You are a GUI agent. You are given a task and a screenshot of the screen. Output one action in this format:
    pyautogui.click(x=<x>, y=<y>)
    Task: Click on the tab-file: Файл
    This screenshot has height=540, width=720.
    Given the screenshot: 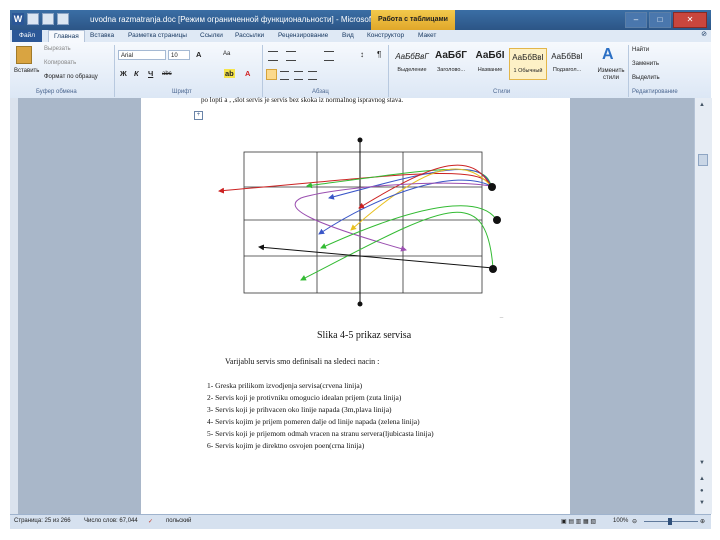 What is the action you would take?
    pyautogui.click(x=27, y=36)
    